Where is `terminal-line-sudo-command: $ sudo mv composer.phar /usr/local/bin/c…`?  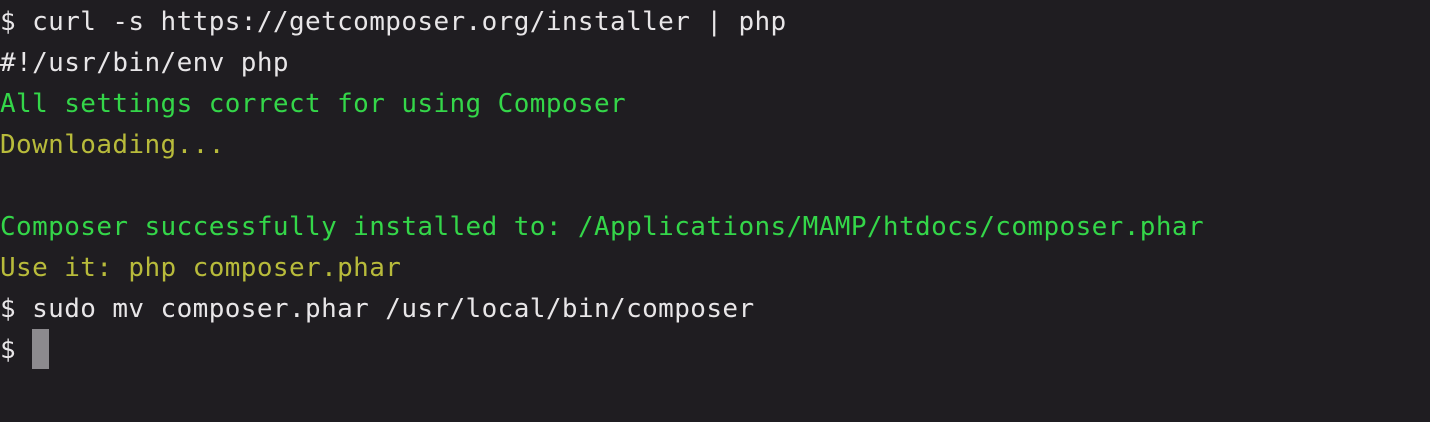 terminal-line-sudo-command: $ sudo mv composer.phar /usr/local/bin/c… is located at coordinates (377, 309).